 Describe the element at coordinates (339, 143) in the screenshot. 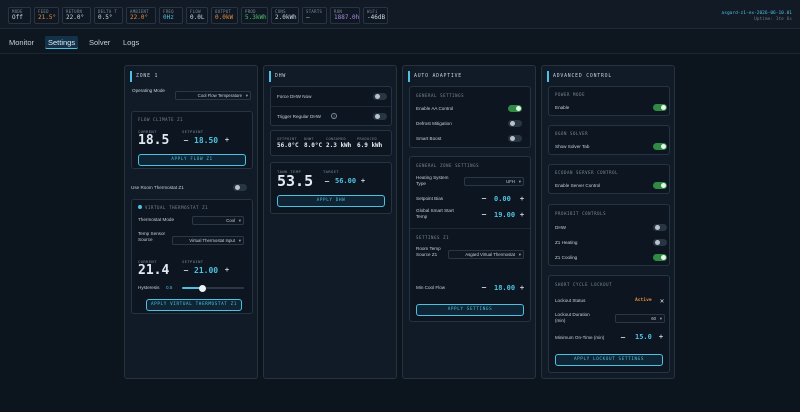

I see `dhw-stat-consumed: CONSUMED 2.3 kWh` at that location.